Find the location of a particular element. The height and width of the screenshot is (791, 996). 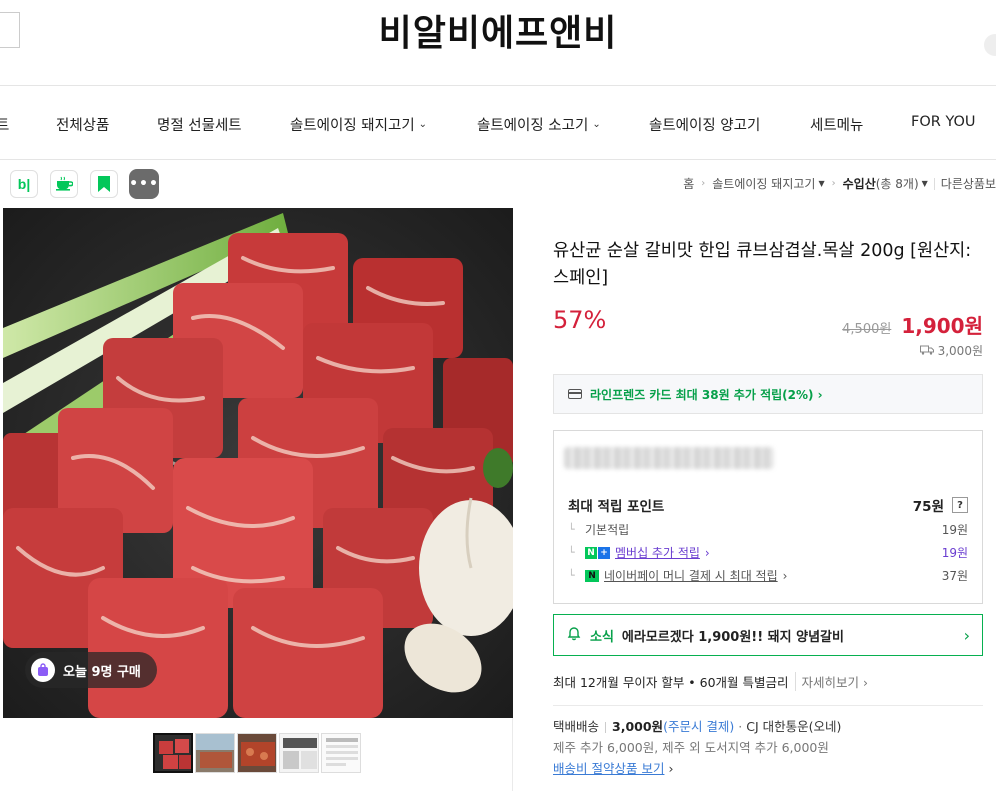

price-row: 4,500원 1,900원 is located at coordinates (912, 324).